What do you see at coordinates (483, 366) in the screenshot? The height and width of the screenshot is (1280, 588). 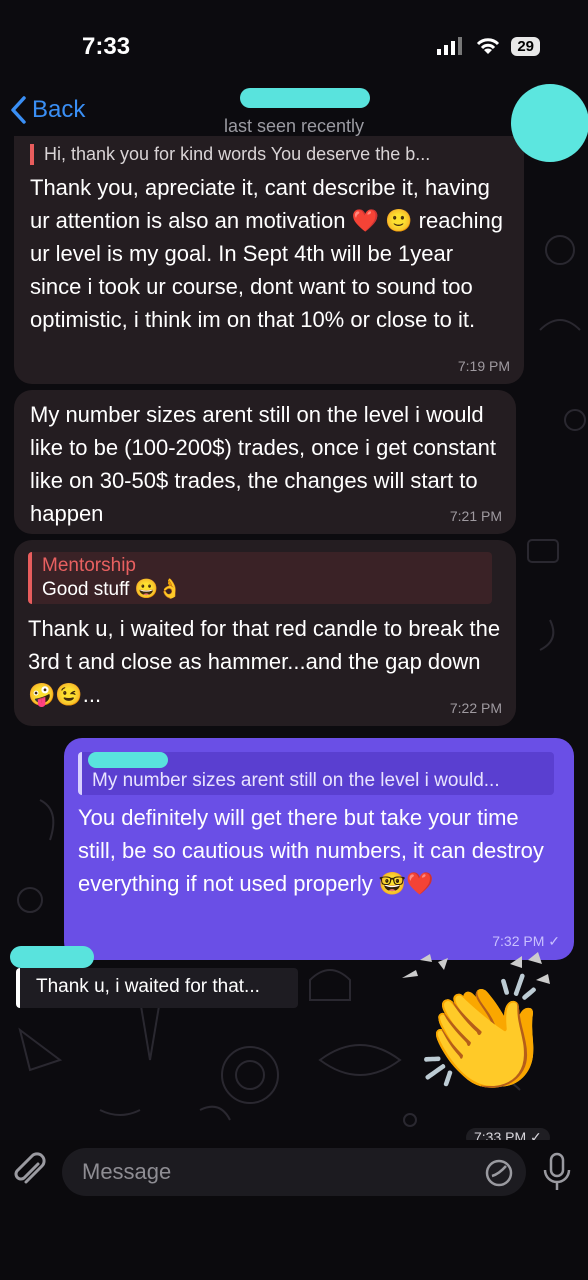 I see `message-time: 7:19 PM` at bounding box center [483, 366].